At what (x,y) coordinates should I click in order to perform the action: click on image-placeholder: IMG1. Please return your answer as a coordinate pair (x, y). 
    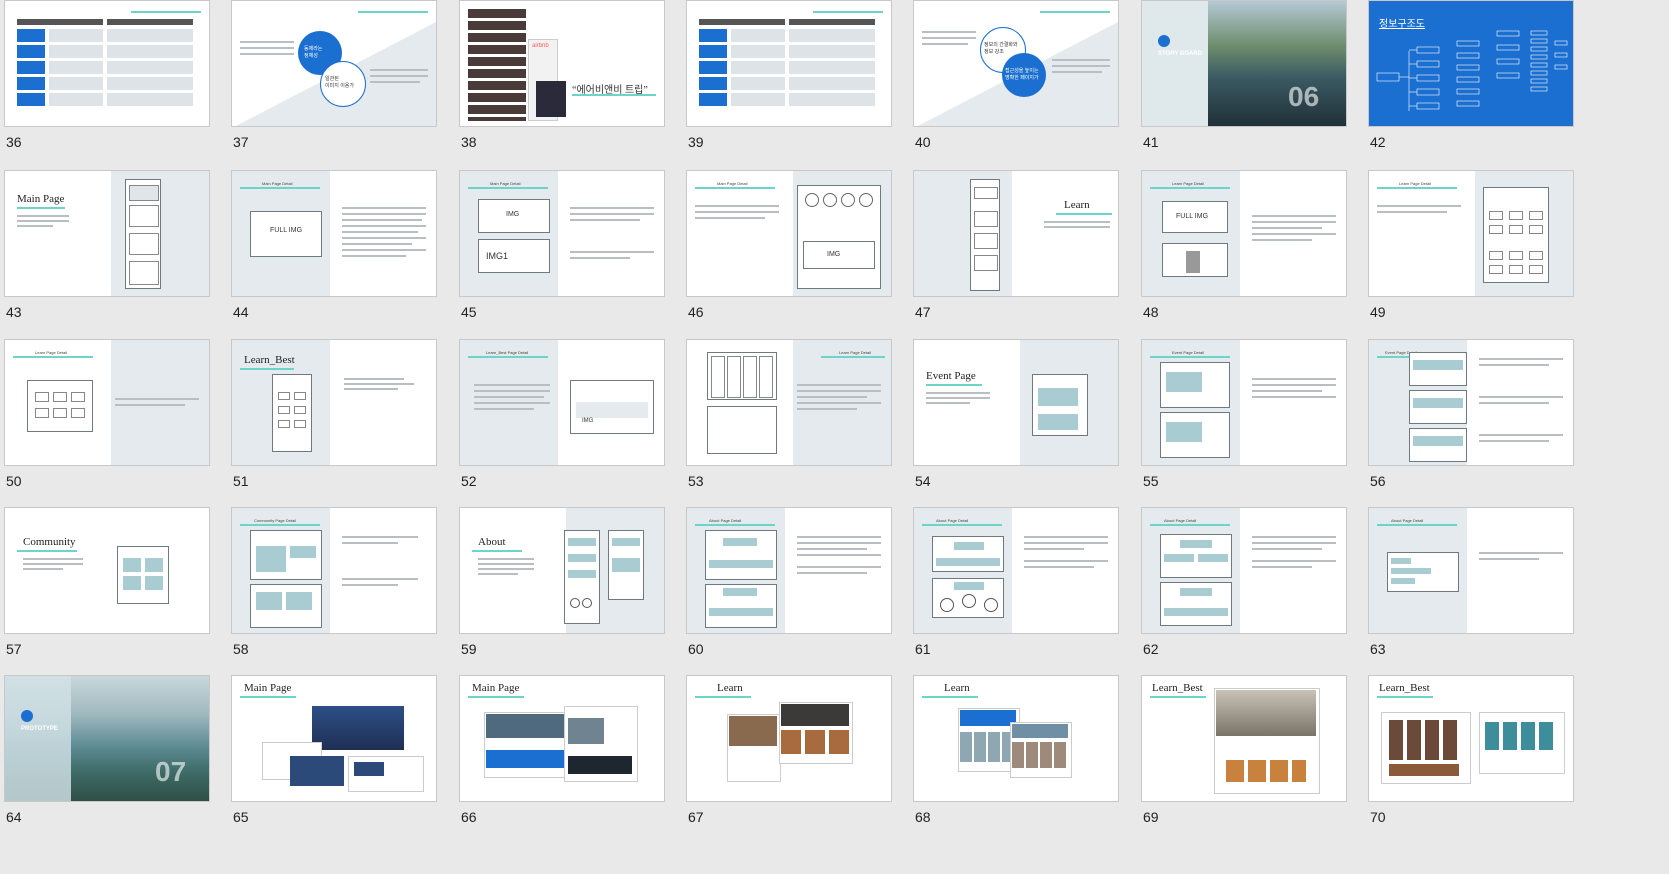
    Looking at the image, I should click on (497, 256).